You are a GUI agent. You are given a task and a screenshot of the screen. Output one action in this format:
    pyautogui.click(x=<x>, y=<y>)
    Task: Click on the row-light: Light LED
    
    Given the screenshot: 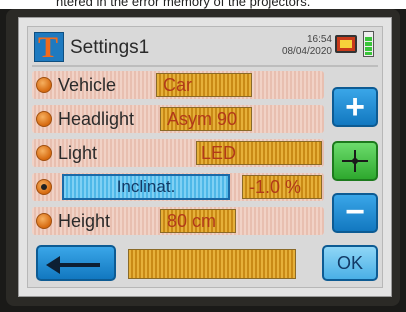 What is the action you would take?
    pyautogui.click(x=178, y=153)
    